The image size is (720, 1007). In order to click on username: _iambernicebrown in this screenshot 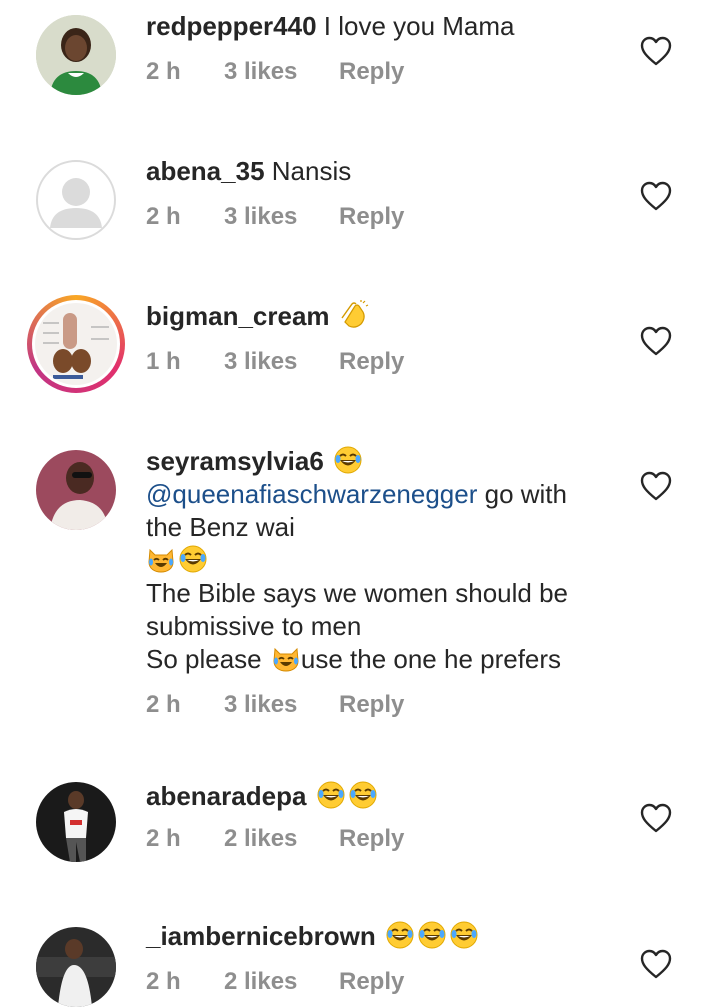, I will do `click(261, 936)`.